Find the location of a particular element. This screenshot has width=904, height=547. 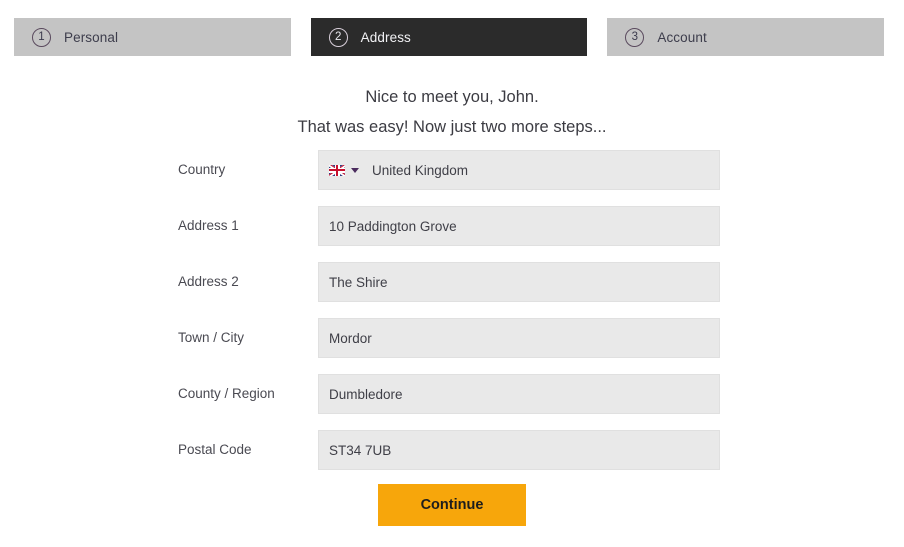

wizard-step-address: 2 Address is located at coordinates (449, 37).